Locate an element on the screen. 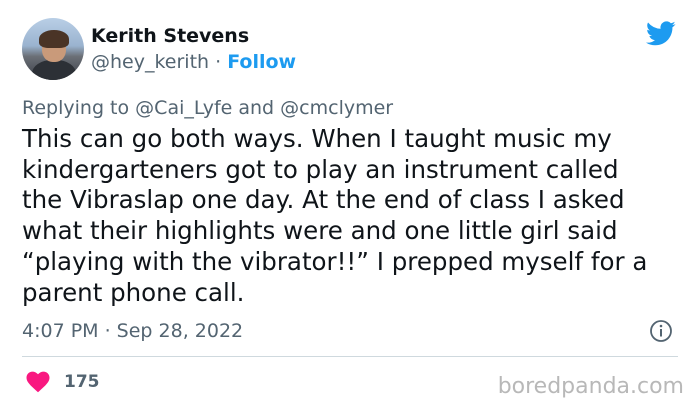  avatar is located at coordinates (53, 49).